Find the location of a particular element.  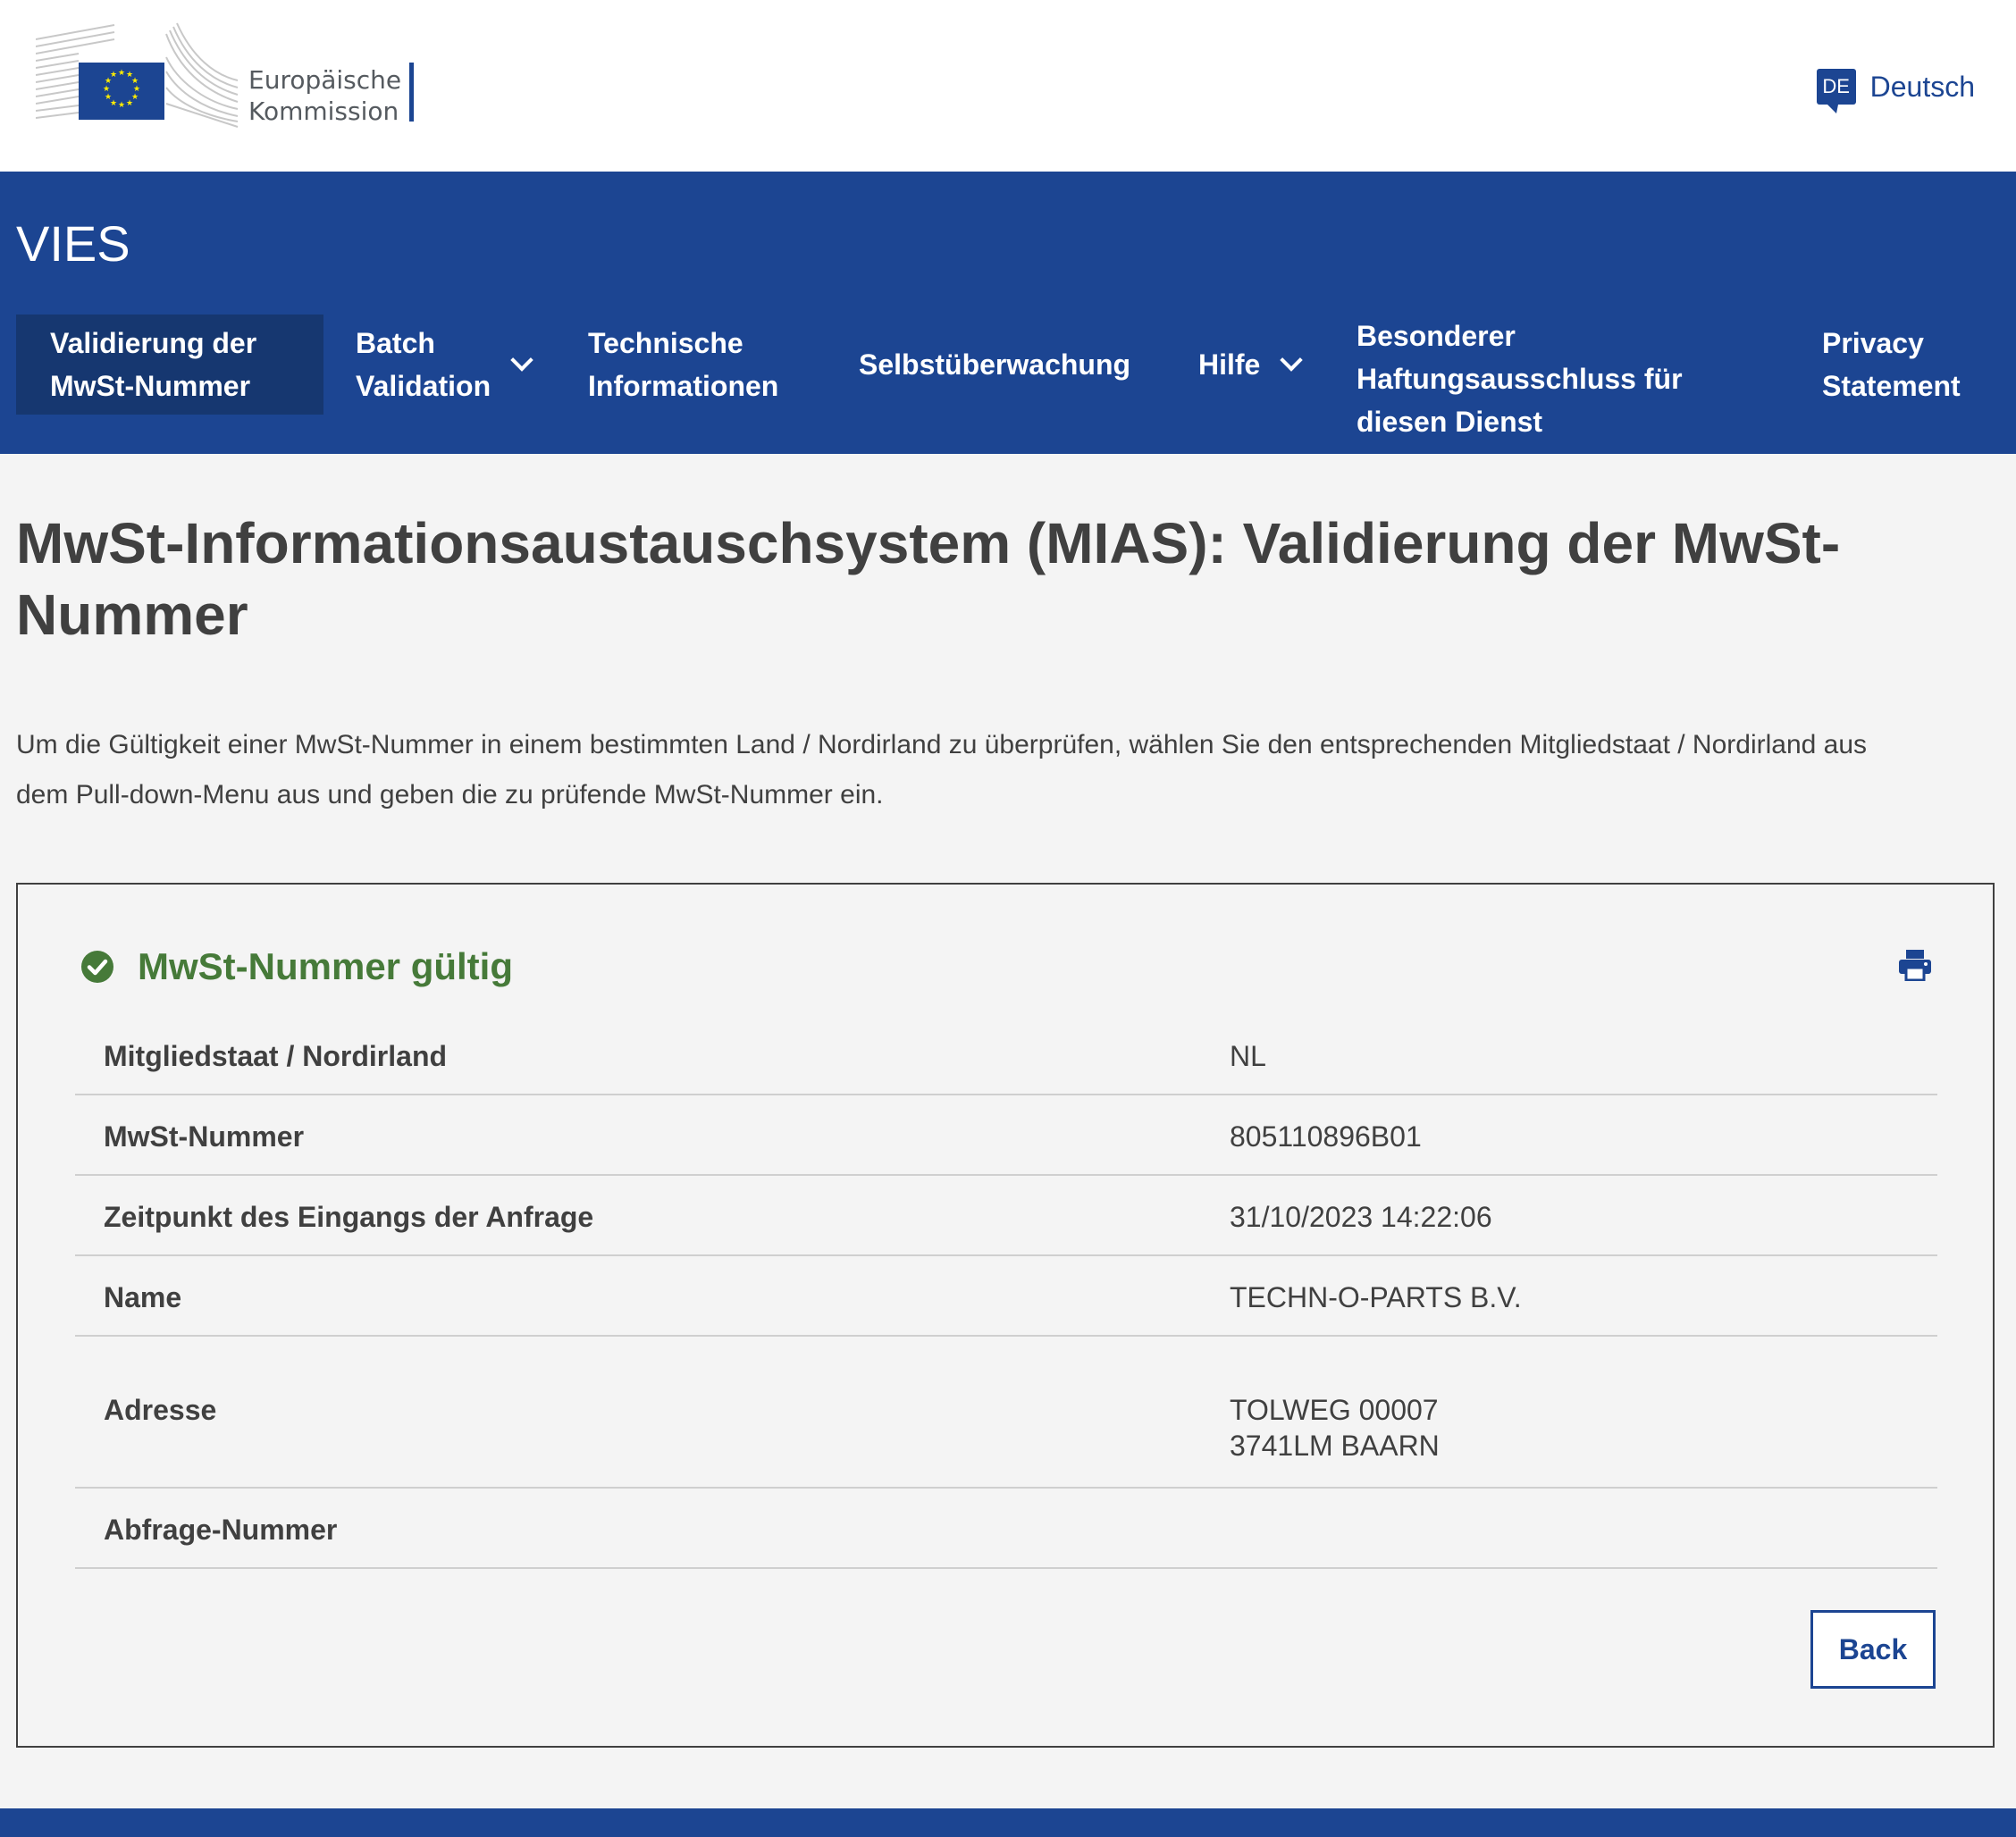

nav-item-label: Informationen is located at coordinates (683, 386).